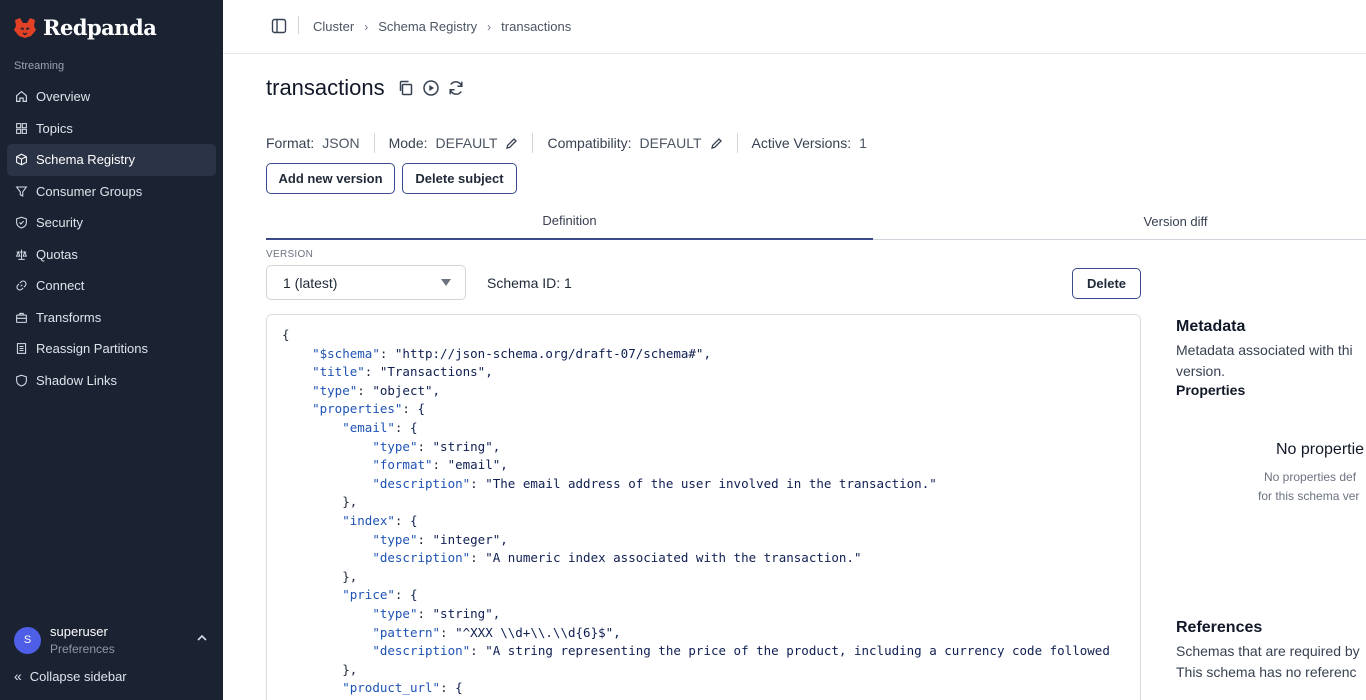  I want to click on tab-version-diff: Version diff, so click(1119, 221).